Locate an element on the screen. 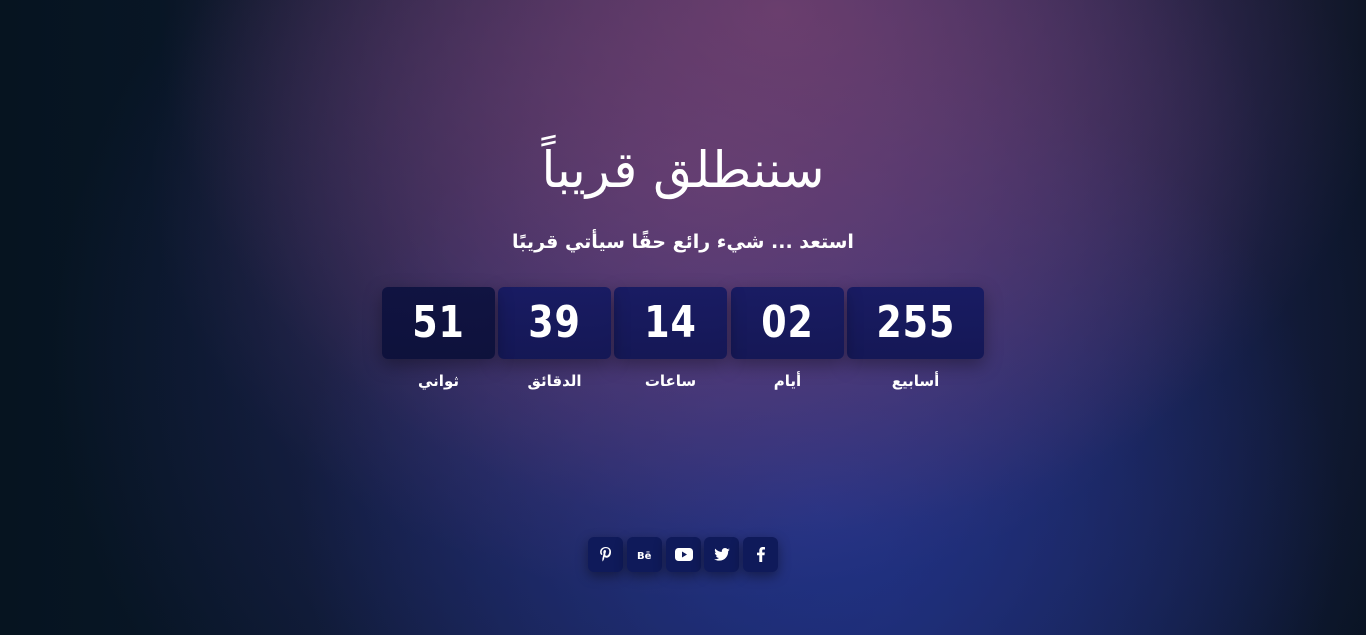 The height and width of the screenshot is (635, 1366). countdown-days: 02 أيام is located at coordinates (787, 340).